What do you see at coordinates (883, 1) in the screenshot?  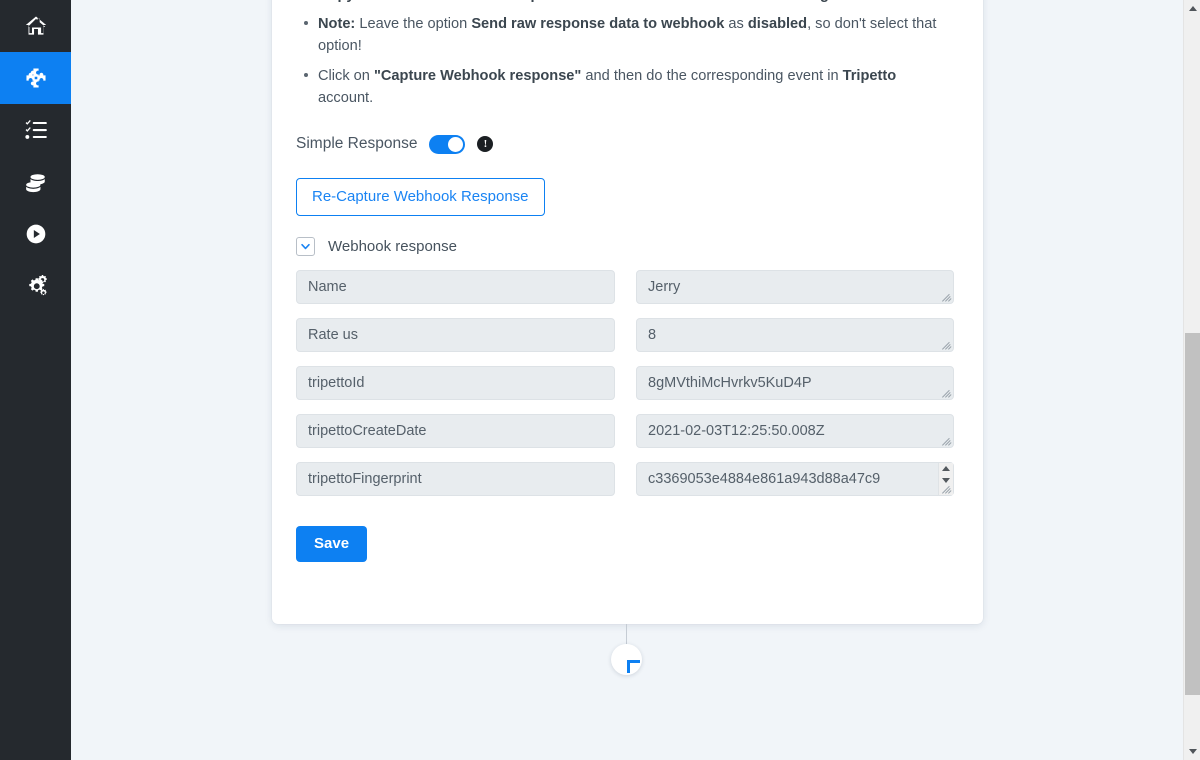 I see `instruction-text: field` at bounding box center [883, 1].